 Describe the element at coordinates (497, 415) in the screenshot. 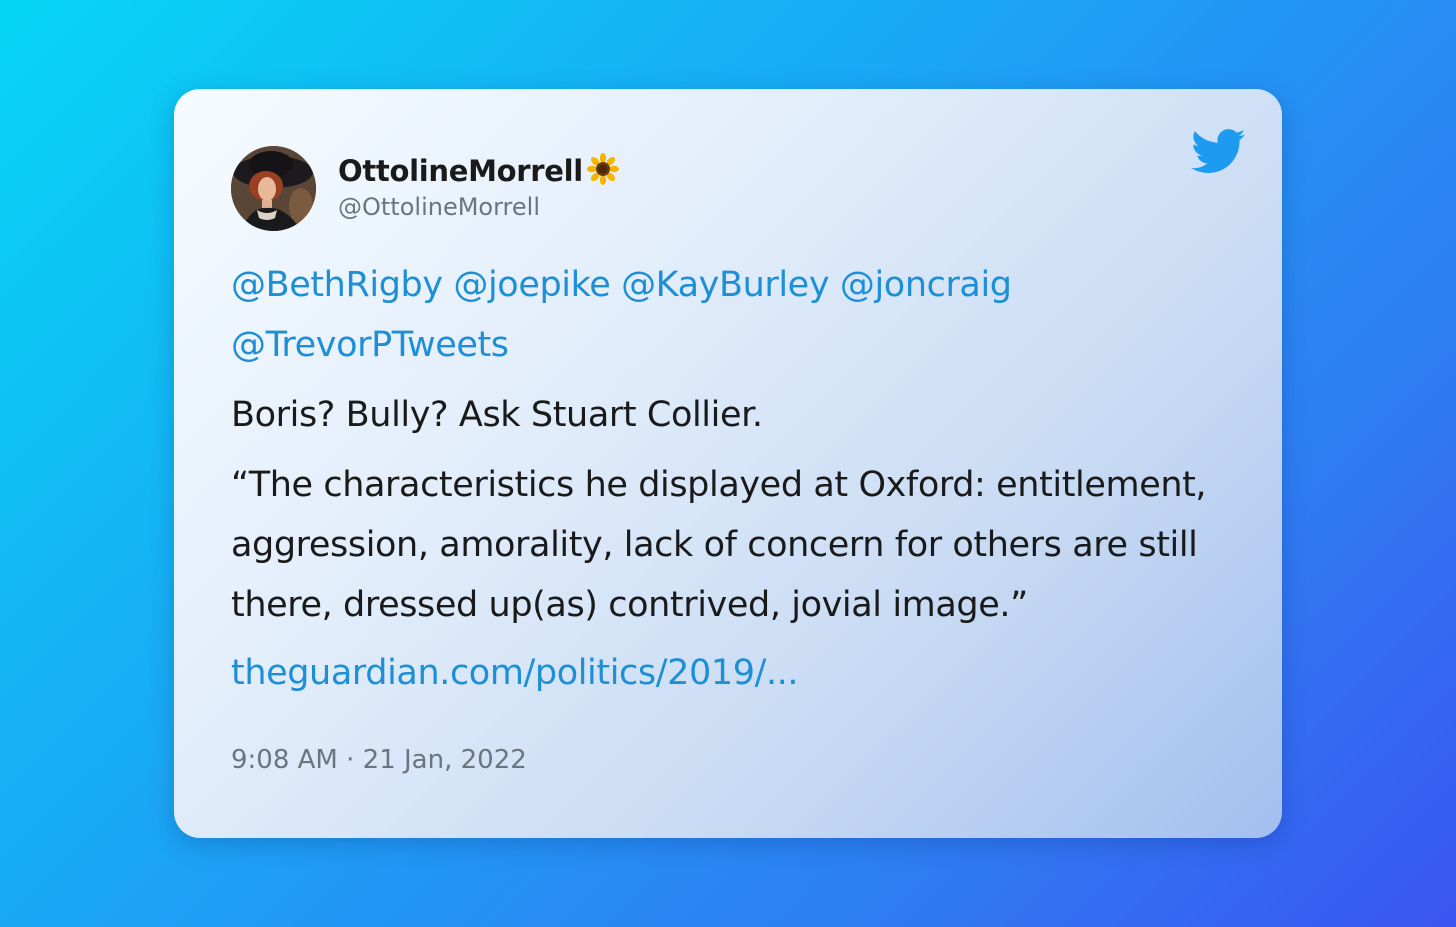

I see `tweet-line: Boris? Bully? Ask Stuart Collier.` at that location.